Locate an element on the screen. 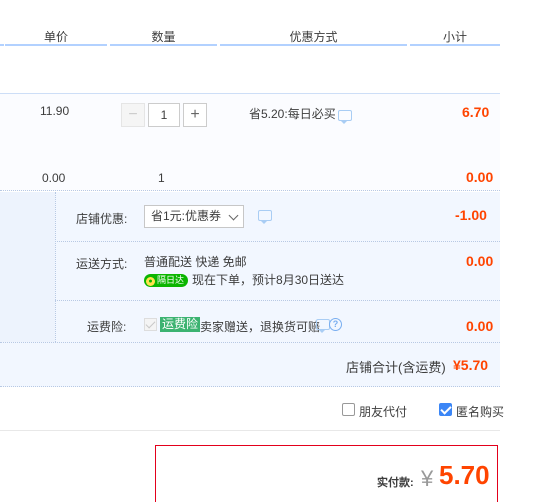  chevron-down-icon is located at coordinates (233, 215).